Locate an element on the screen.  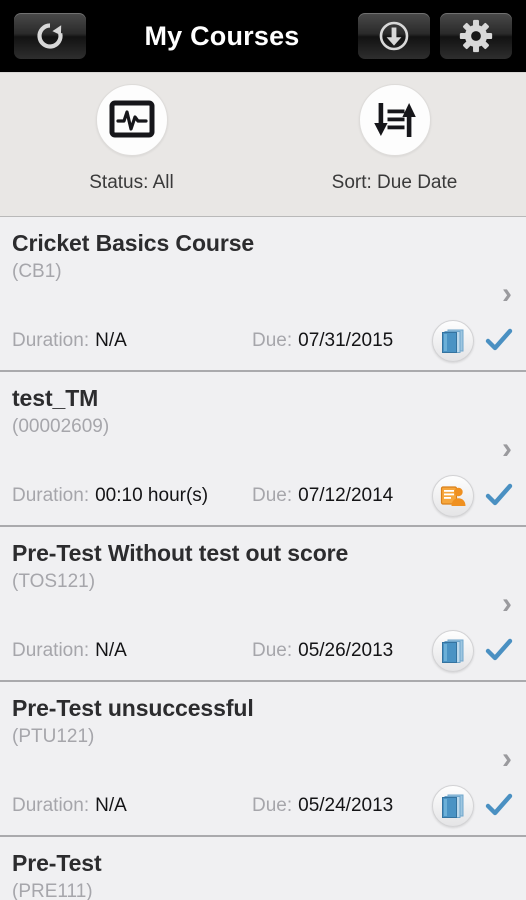
download-button is located at coordinates (394, 36).